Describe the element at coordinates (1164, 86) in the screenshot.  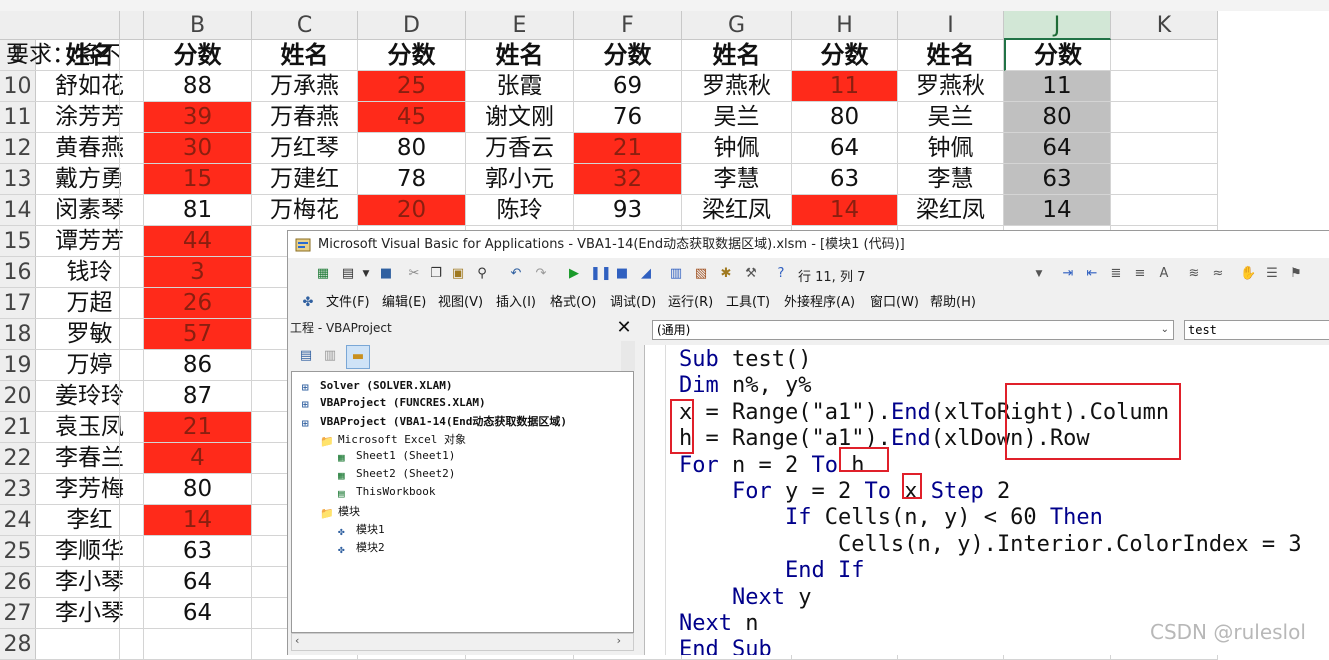
I see `cell-k10` at that location.